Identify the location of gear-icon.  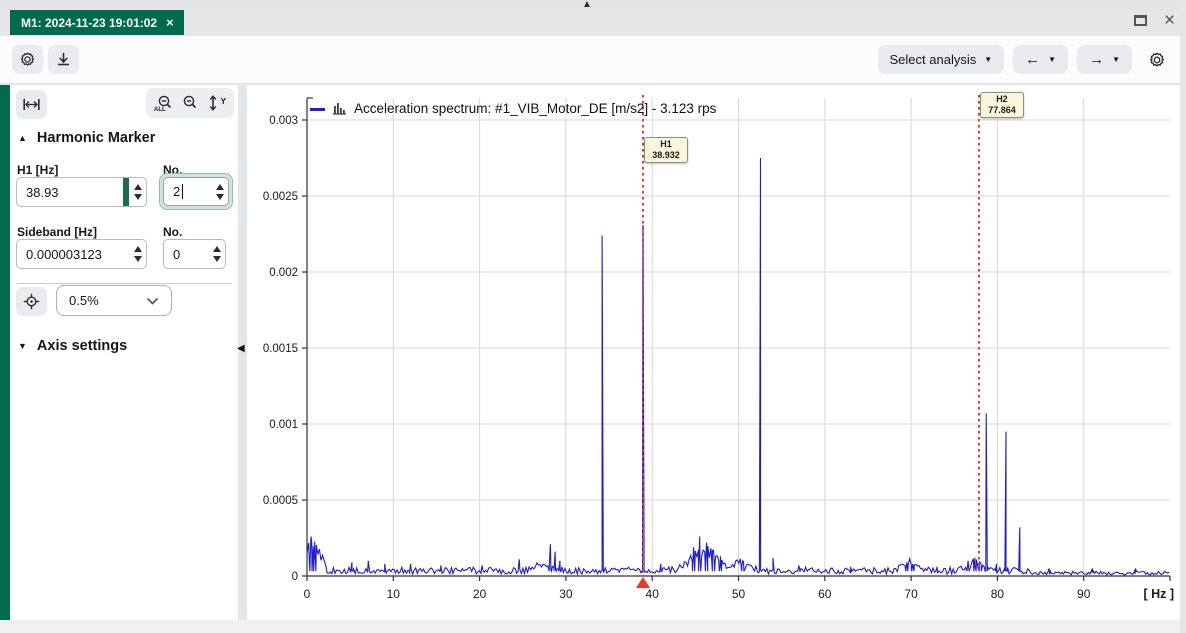
(1156, 59).